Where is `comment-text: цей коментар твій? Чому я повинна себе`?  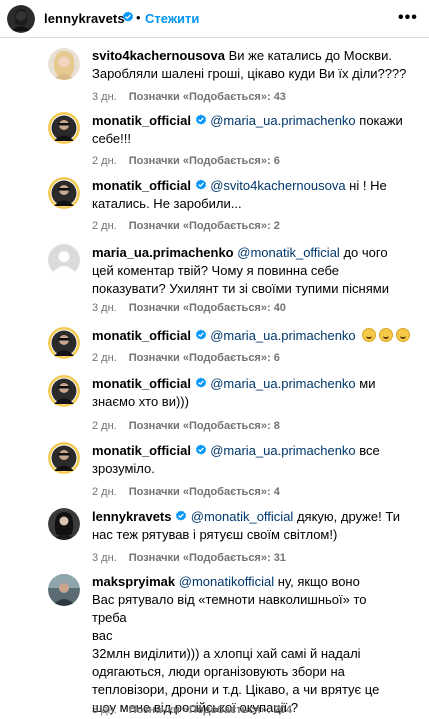
comment-text: цей коментар твій? Чому я повинна себе is located at coordinates (216, 270).